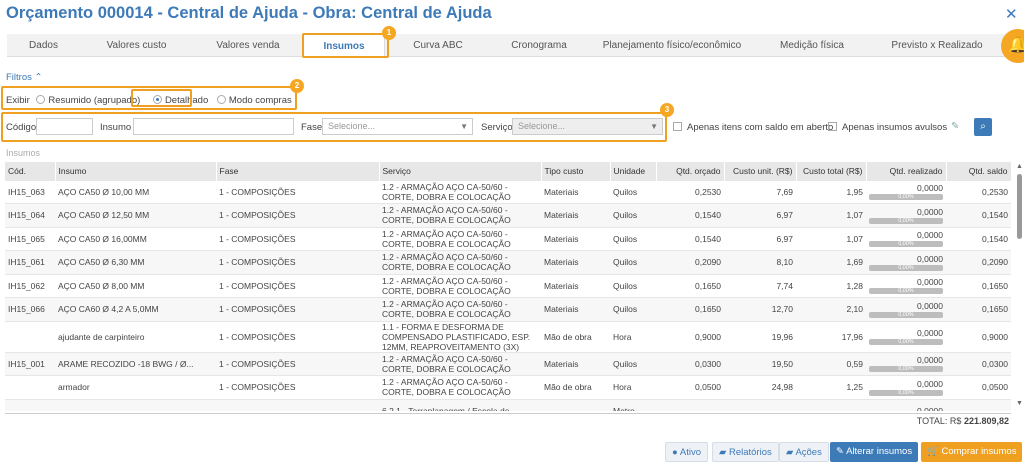 Image resolution: width=1024 pixels, height=467 pixels. I want to click on tab-valores-venda: Valores venda, so click(248, 45).